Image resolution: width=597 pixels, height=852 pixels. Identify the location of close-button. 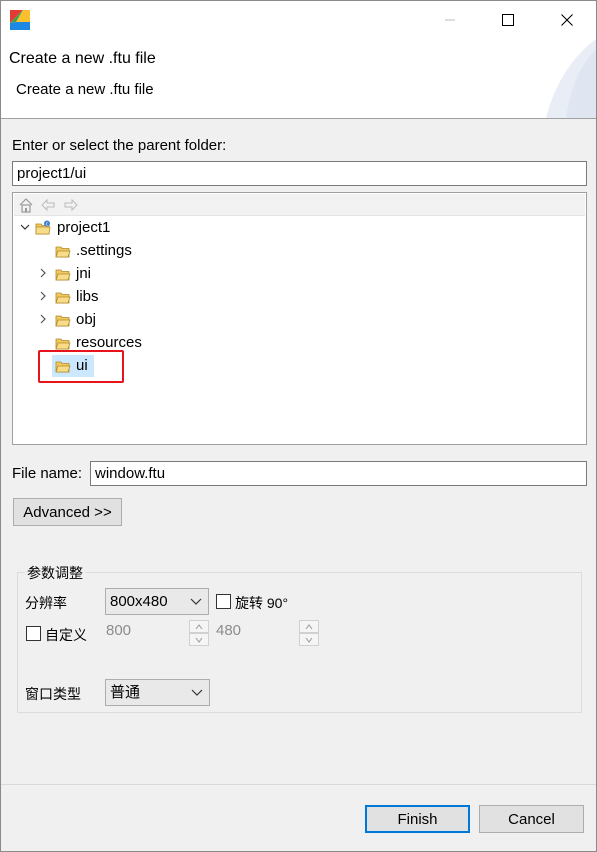
(567, 20).